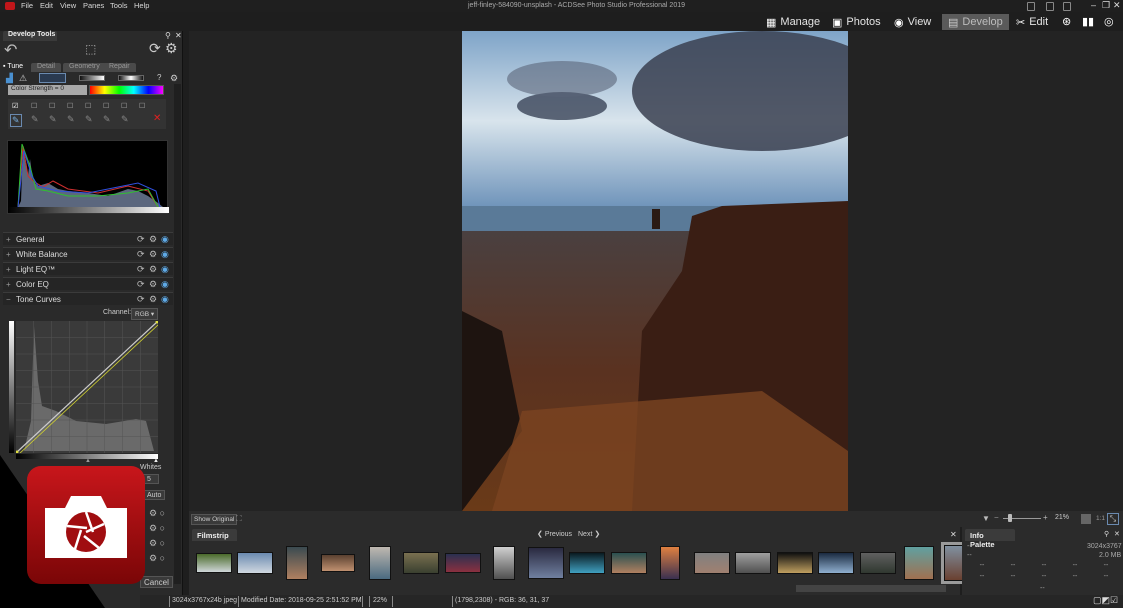 This screenshot has width=1123, height=608. What do you see at coordinates (93, 5) in the screenshot?
I see `menu-panes: Panes` at bounding box center [93, 5].